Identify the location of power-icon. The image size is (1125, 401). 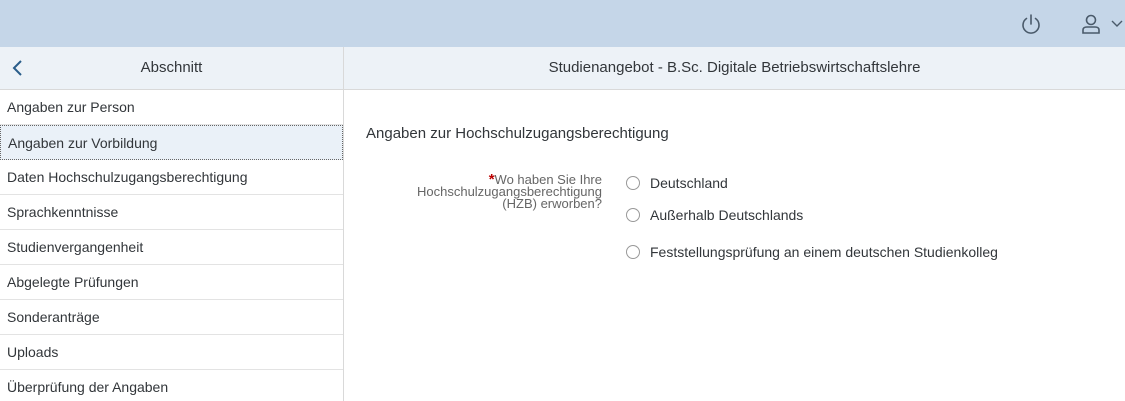
(1031, 24).